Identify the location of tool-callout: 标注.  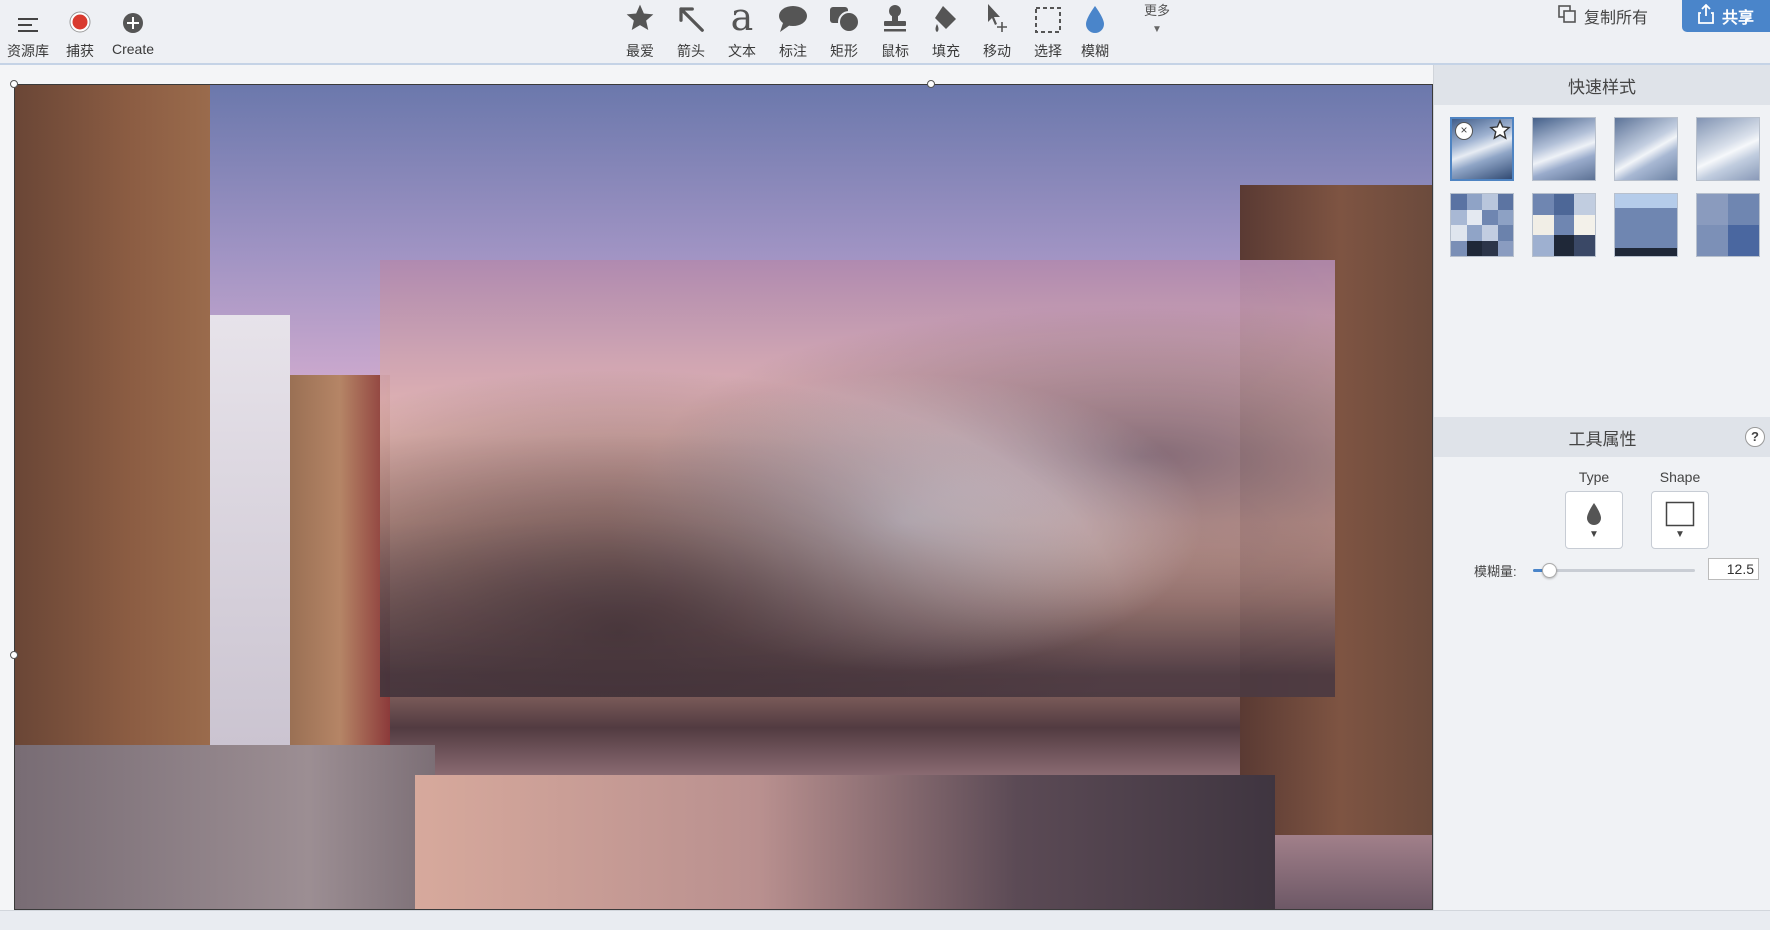
(793, 31).